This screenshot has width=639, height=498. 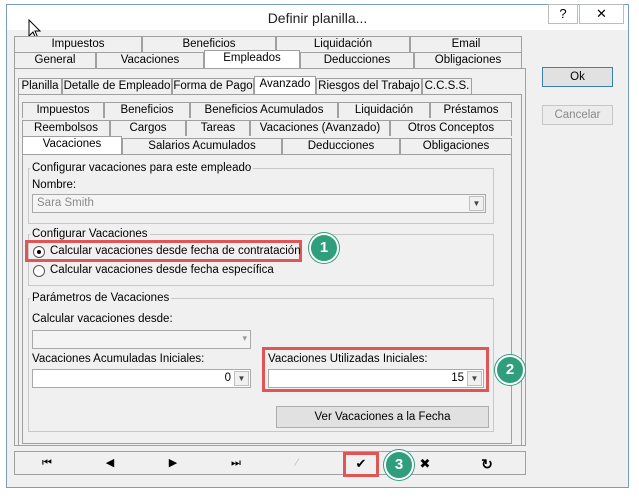 What do you see at coordinates (90, 234) in the screenshot?
I see `config-group-legend: Configurar Vacaciones` at bounding box center [90, 234].